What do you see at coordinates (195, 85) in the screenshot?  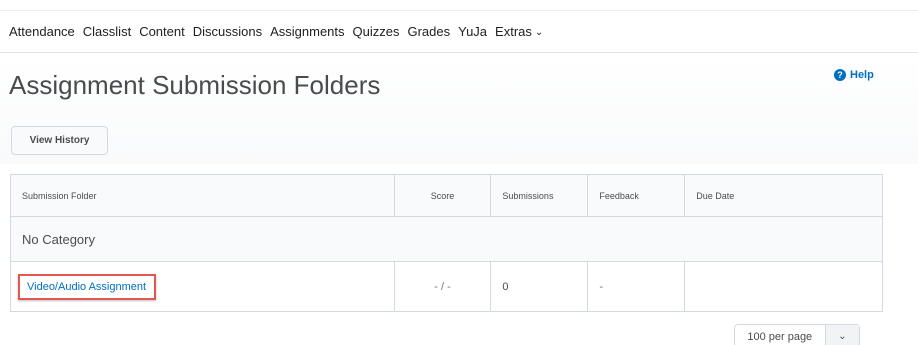 I see `page-title: Assignment Submission Folders` at bounding box center [195, 85].